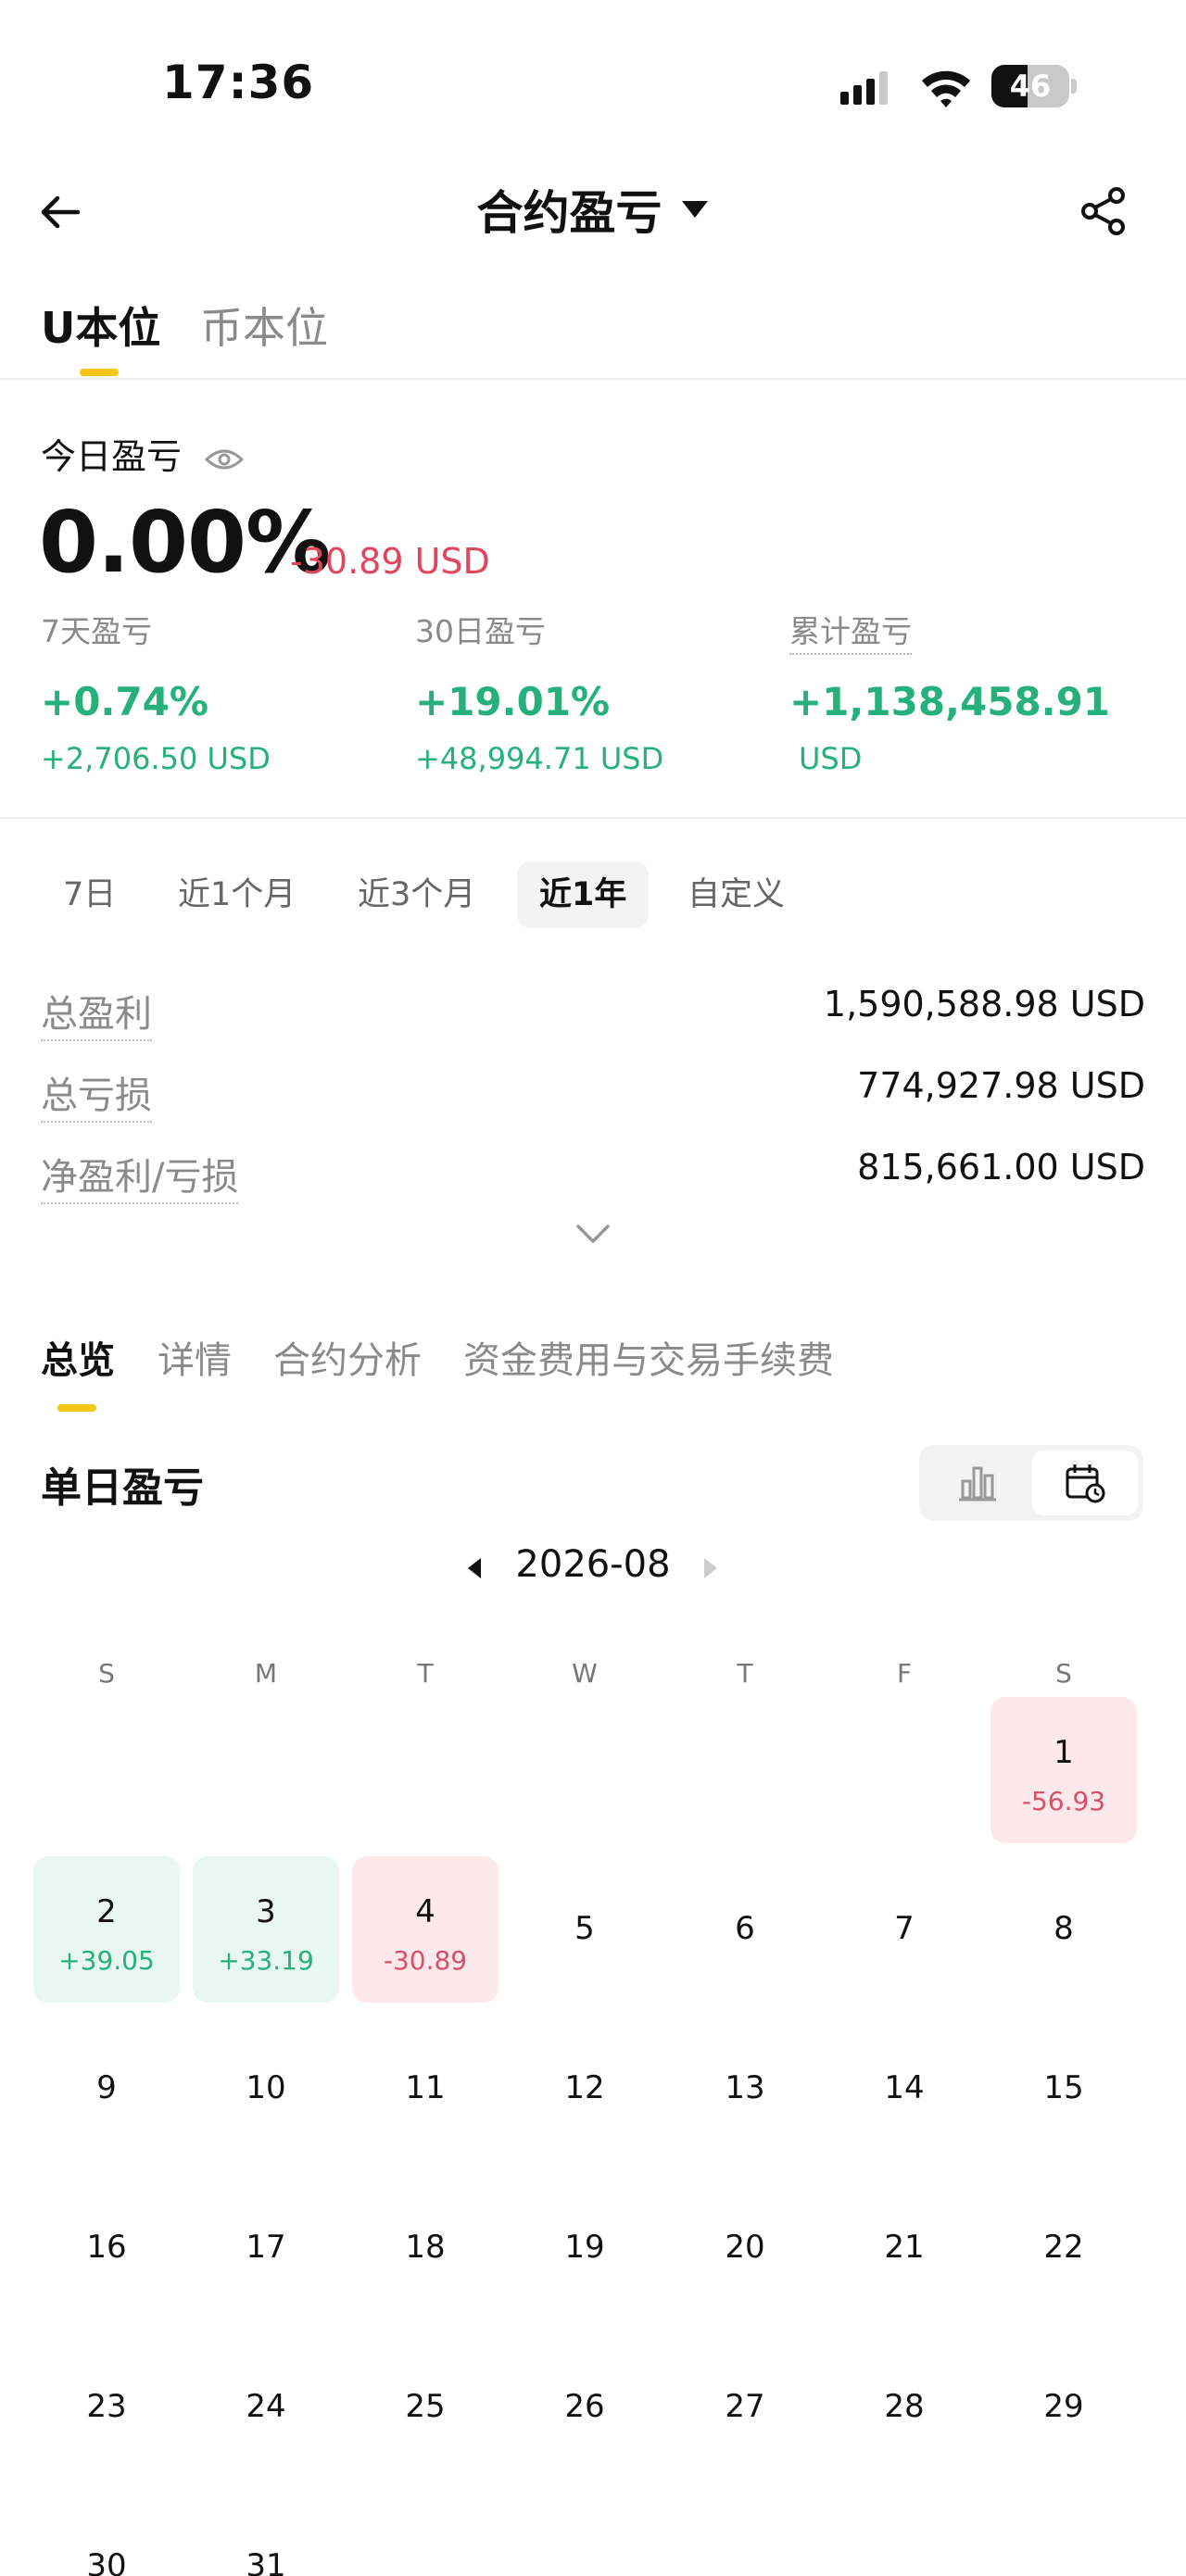 The image size is (1186, 2576). I want to click on time-range-selector: 7日 近1个月 近3个月 近1年 自定义, so click(593, 894).